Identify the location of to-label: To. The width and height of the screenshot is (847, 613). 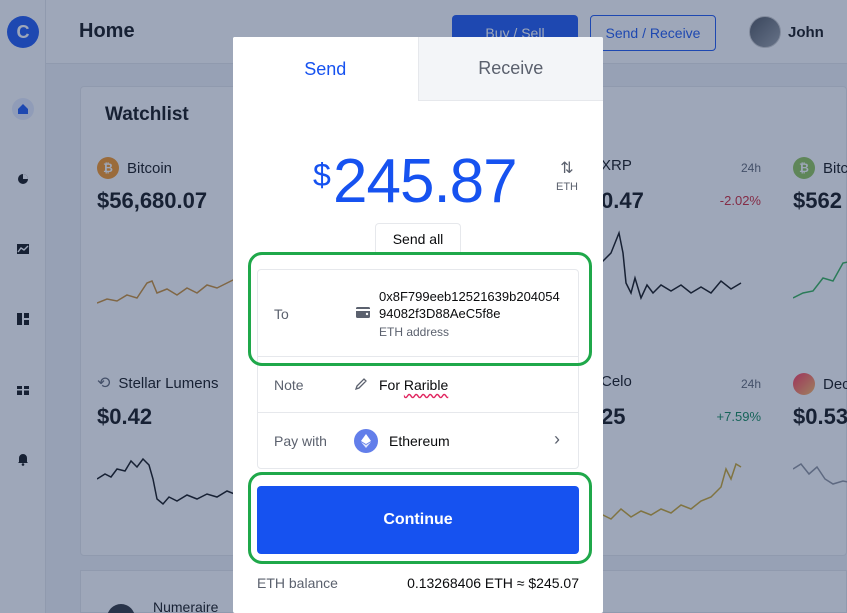
(281, 314).